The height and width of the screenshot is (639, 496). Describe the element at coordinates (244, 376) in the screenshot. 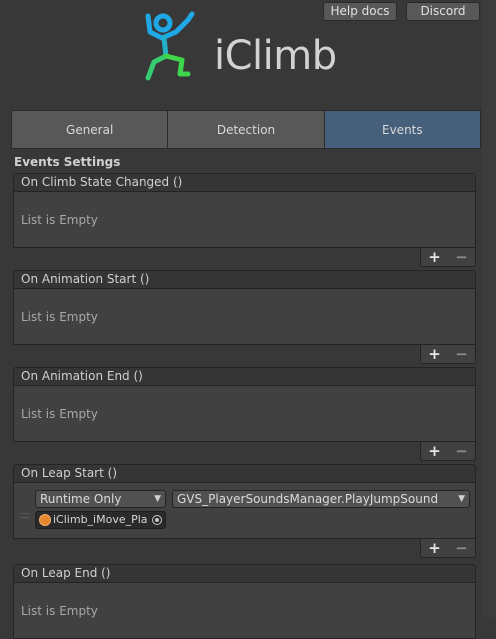

I see `event-title: On Animation End ()` at that location.